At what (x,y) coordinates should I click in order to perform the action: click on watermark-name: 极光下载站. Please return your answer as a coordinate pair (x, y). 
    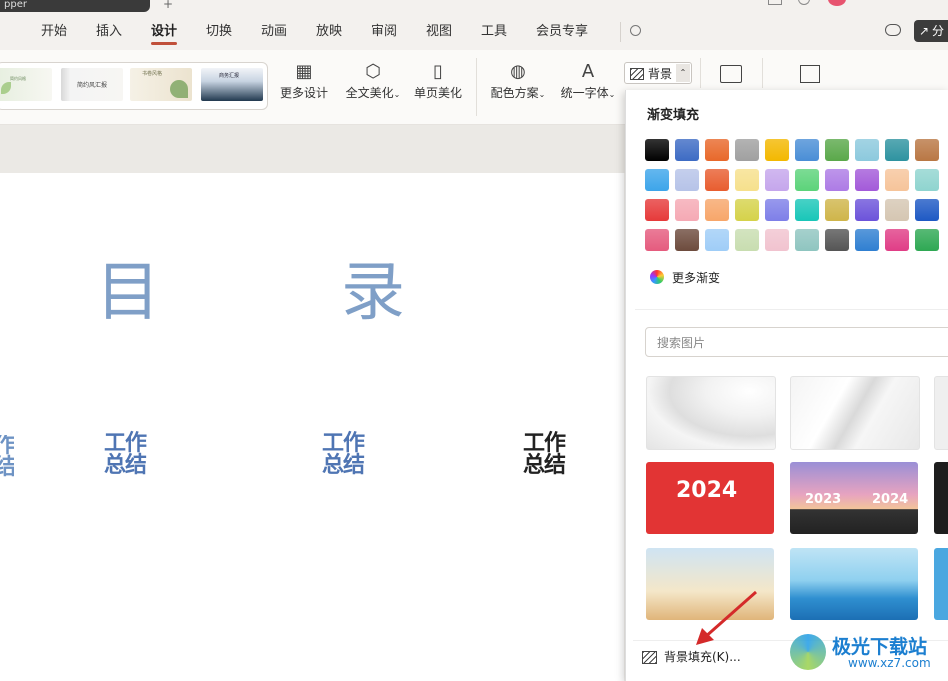
    Looking at the image, I should click on (880, 647).